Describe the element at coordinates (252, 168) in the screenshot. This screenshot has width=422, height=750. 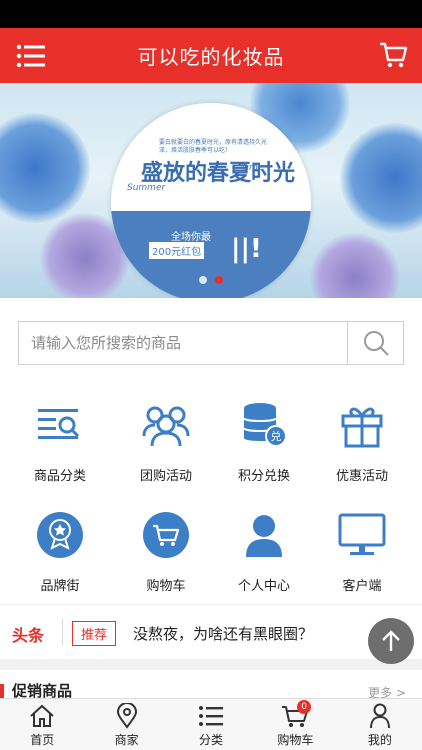
I see `banner-english-time: Time` at that location.